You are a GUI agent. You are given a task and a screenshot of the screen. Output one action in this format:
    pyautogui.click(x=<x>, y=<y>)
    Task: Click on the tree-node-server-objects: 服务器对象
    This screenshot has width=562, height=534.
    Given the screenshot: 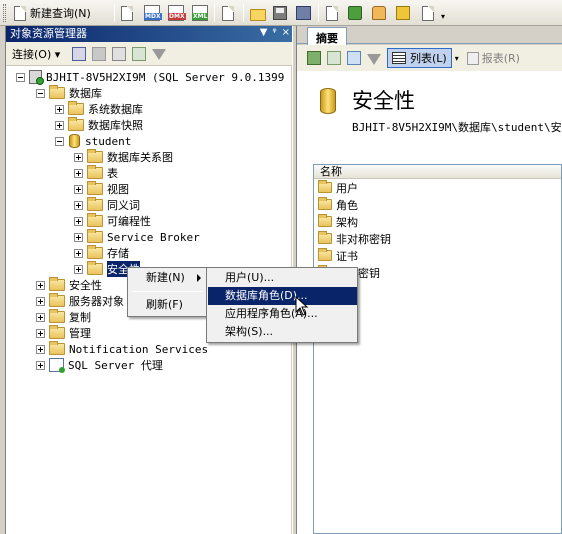 What is the action you would take?
    pyautogui.click(x=80, y=301)
    